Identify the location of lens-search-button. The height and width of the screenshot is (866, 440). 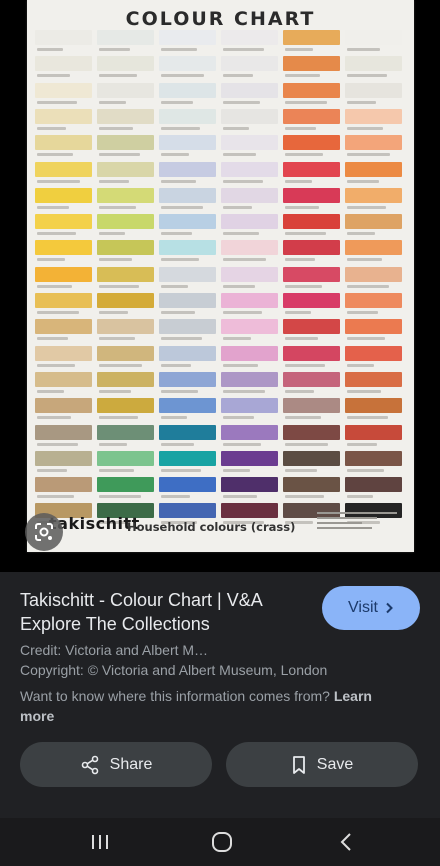
(44, 532).